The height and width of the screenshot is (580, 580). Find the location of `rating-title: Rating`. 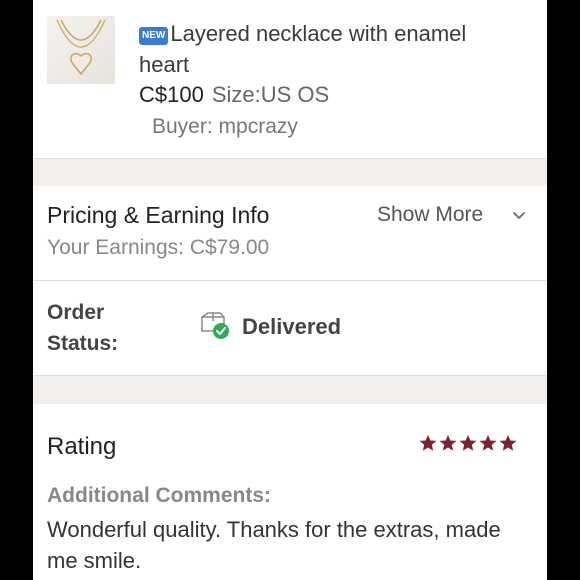

rating-title: Rating is located at coordinates (82, 446).